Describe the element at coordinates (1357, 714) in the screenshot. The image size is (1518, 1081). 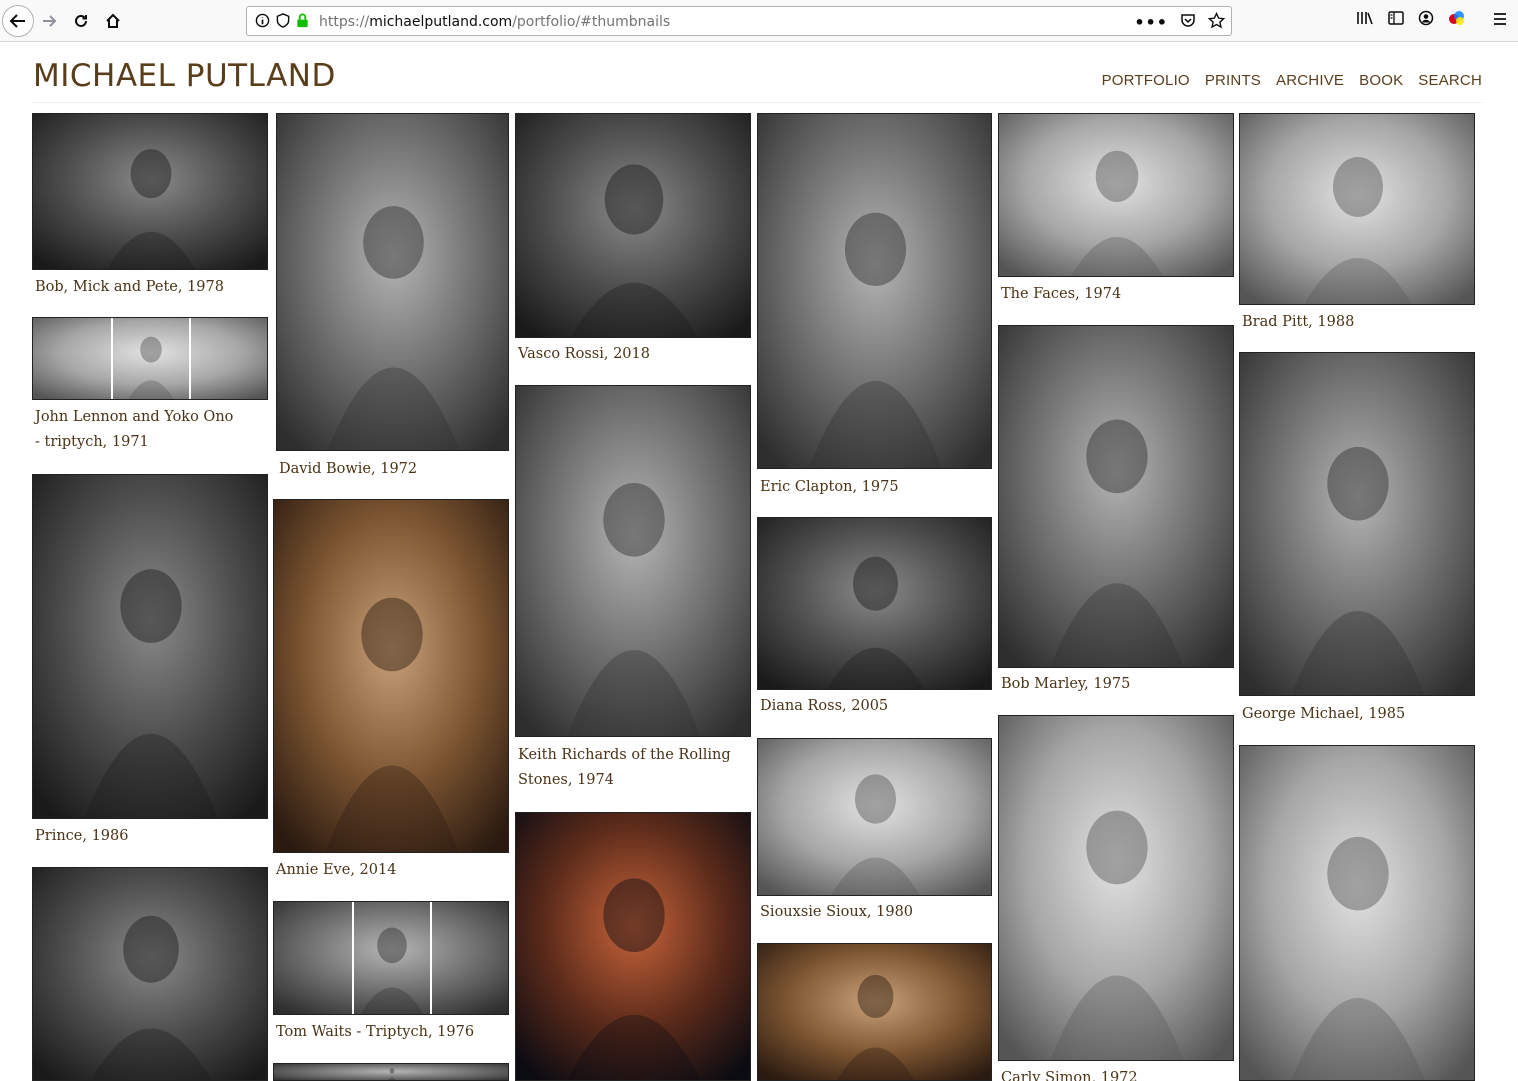
I see `thumbnail-caption: George Michael, 1985` at that location.